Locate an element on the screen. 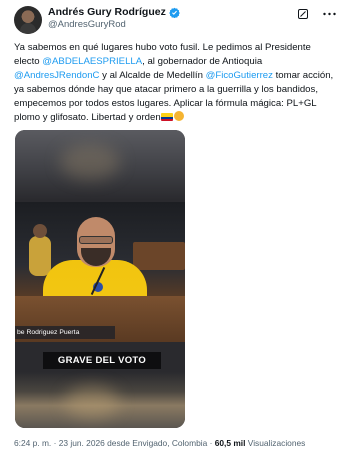 This screenshot has width=350, height=456. more-options-icon is located at coordinates (329, 14).